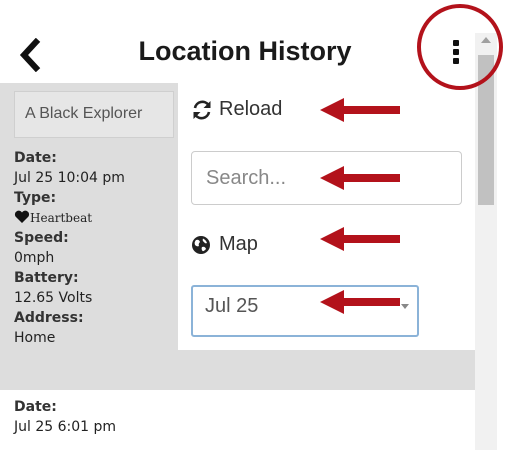 The width and height of the screenshot is (521, 450). I want to click on type-label: Type:, so click(35, 198).